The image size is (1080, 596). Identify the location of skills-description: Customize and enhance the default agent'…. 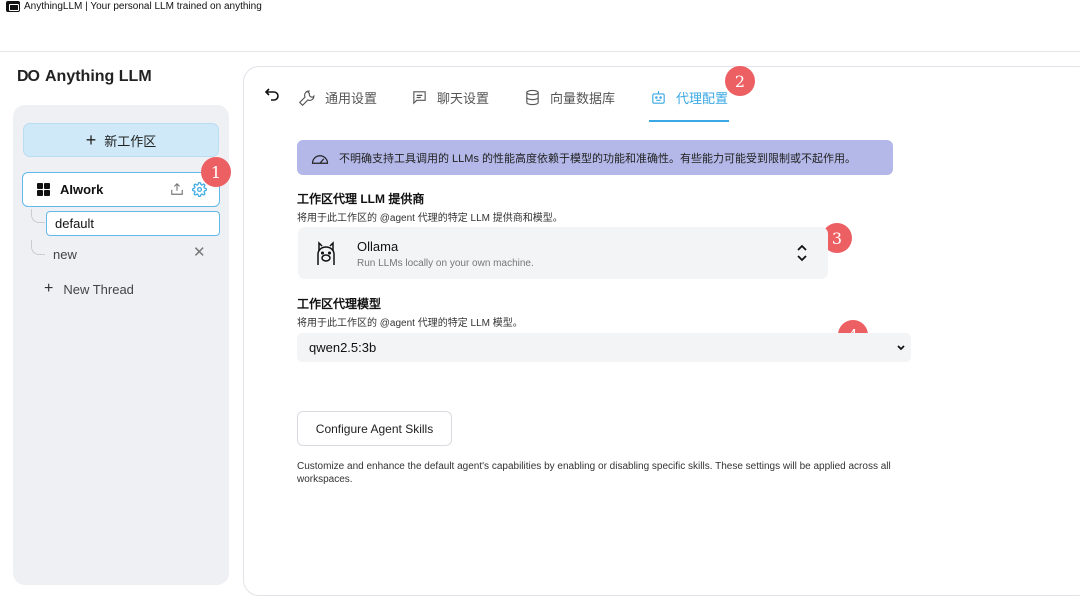
(594, 473).